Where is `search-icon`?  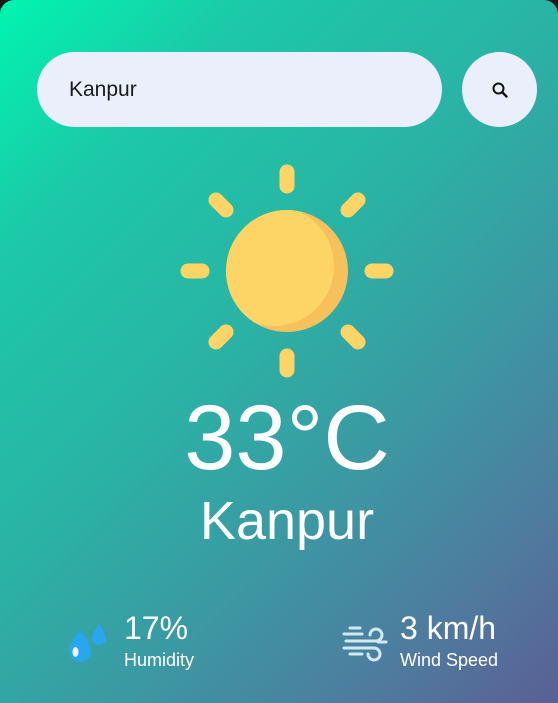 search-icon is located at coordinates (500, 90).